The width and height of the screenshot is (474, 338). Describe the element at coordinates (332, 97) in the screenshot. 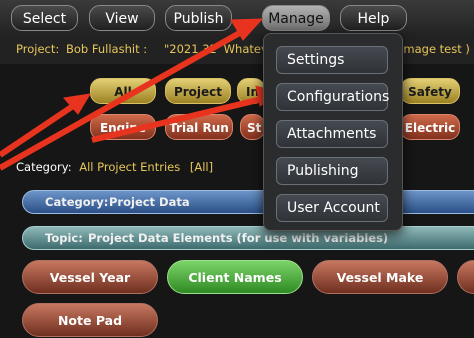

I see `menu-item-configurations: Configurations` at that location.